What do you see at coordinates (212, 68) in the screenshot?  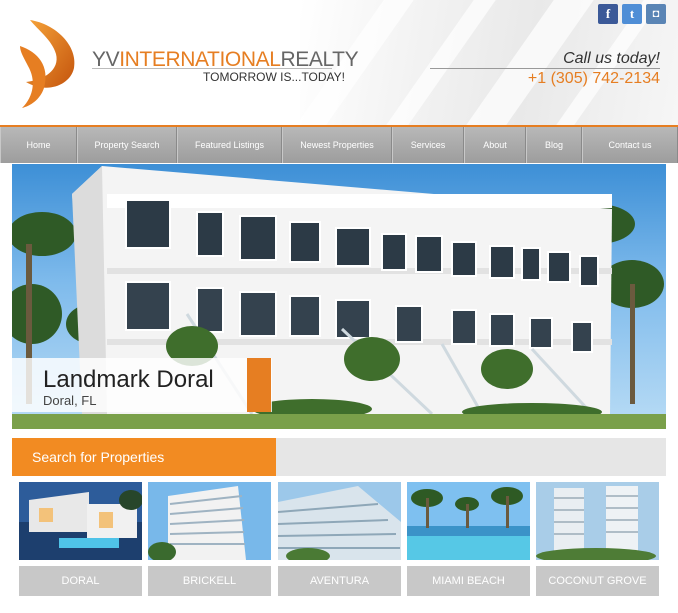 I see `logo-divider` at bounding box center [212, 68].